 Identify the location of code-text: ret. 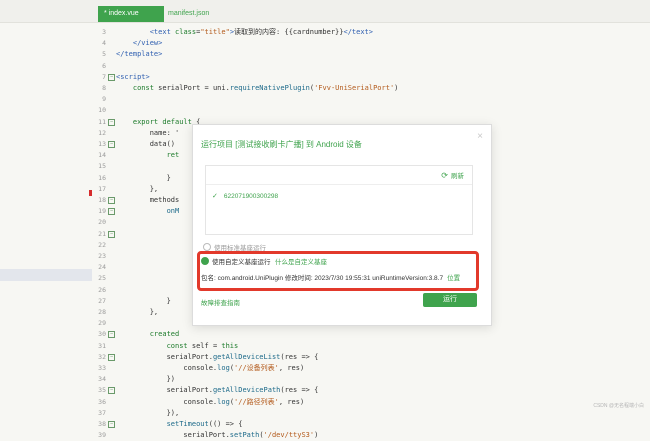
(173, 155).